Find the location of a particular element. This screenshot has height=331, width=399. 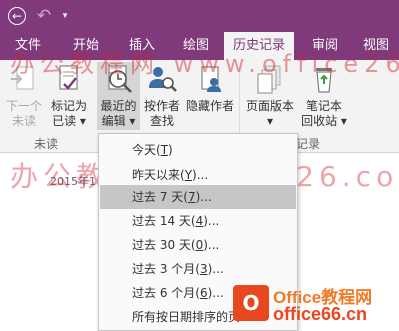

menu-item-label: 过去 30 天( is located at coordinates (164, 245).